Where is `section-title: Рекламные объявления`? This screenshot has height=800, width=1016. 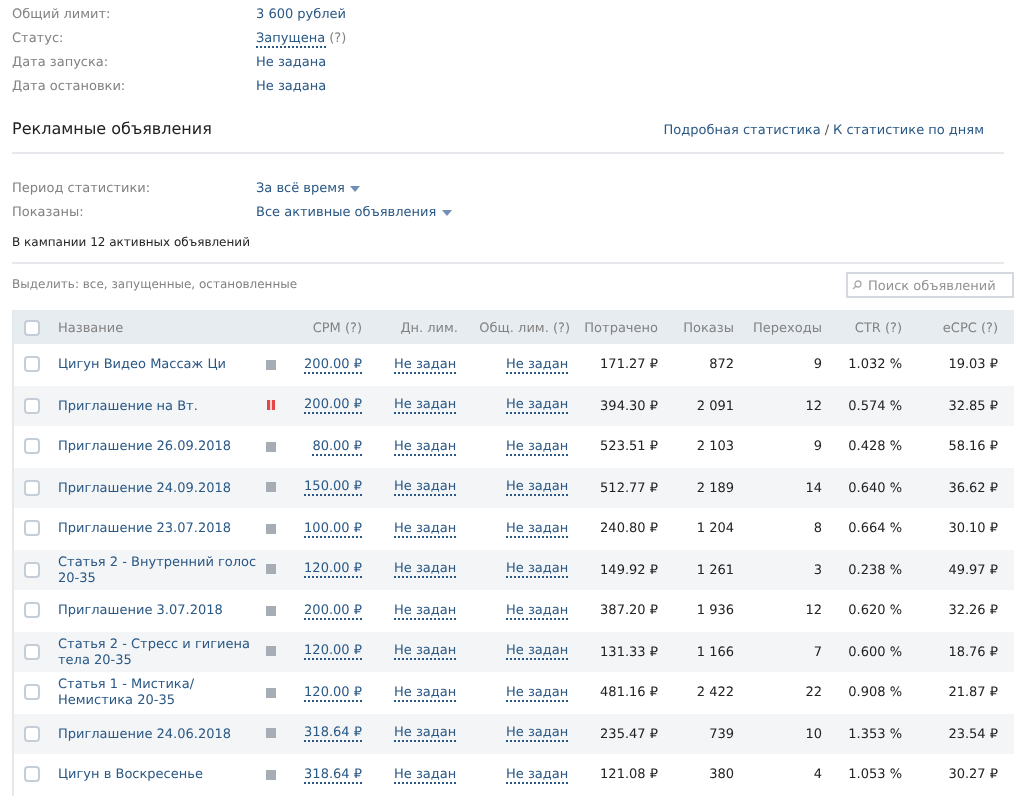
section-title: Рекламные объявления is located at coordinates (112, 129).